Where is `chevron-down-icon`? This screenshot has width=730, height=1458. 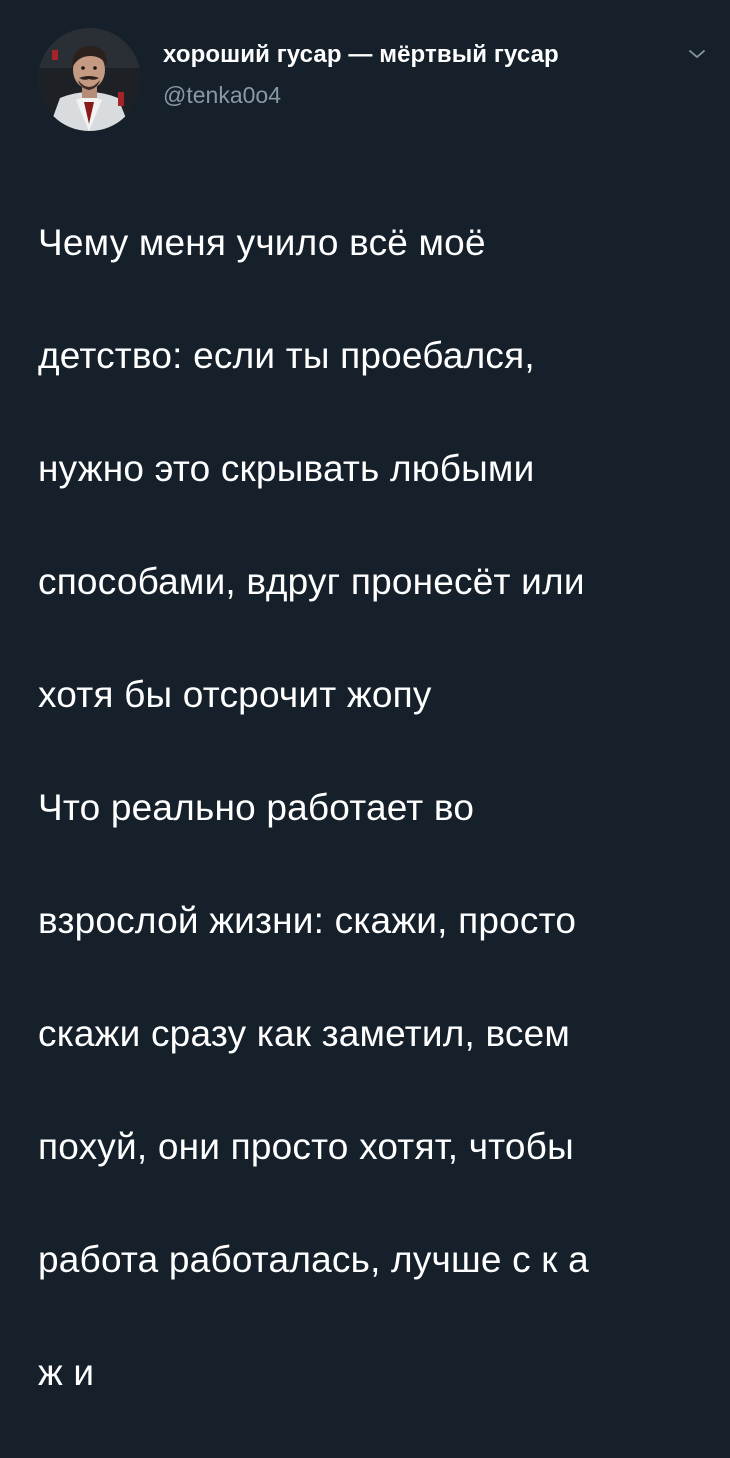
chevron-down-icon is located at coordinates (697, 54).